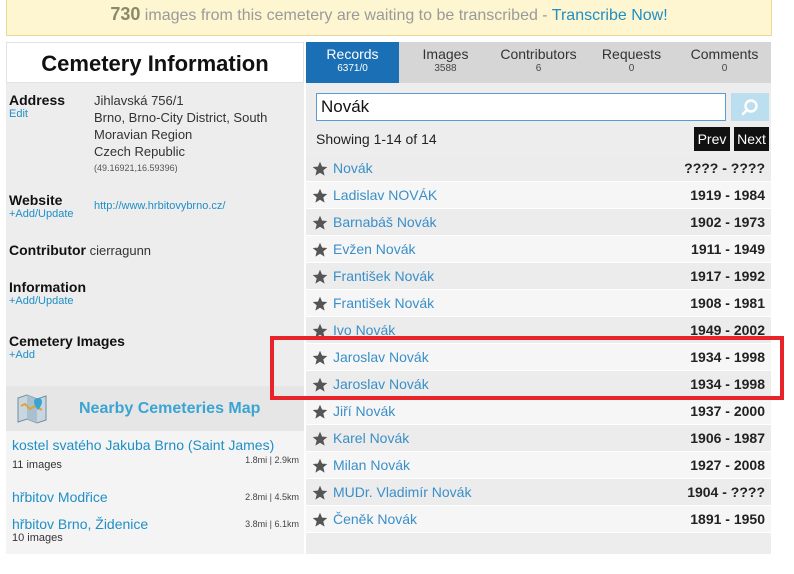 The height and width of the screenshot is (574, 794). Describe the element at coordinates (538, 465) in the screenshot. I see `record-row: Milan Novák 1927 - 2008` at that location.